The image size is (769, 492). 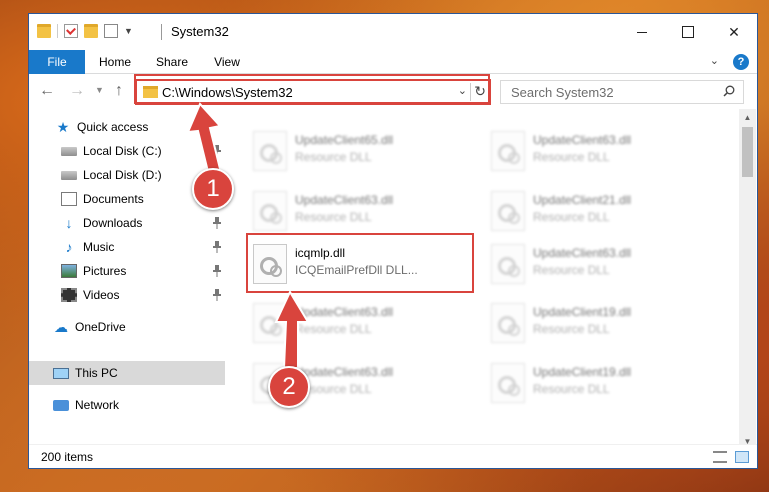 What do you see at coordinates (562, 92) in the screenshot?
I see `search-input: Search System32` at bounding box center [562, 92].